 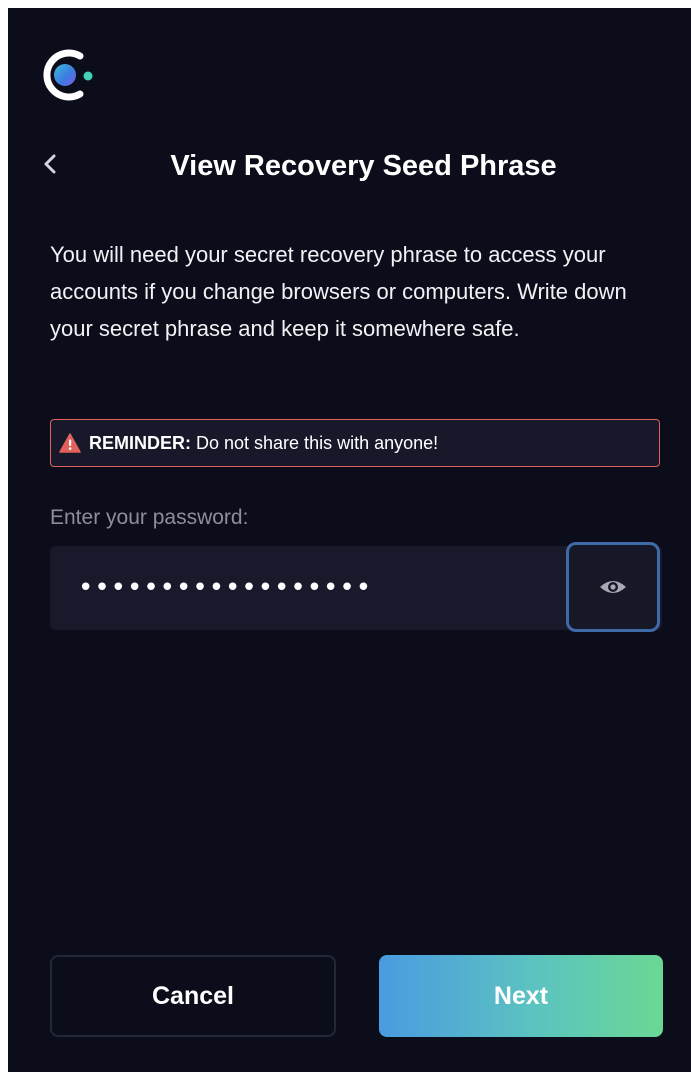 I want to click on reminder-banner: REMINDER: Do not share this with anyone!, so click(x=355, y=443).